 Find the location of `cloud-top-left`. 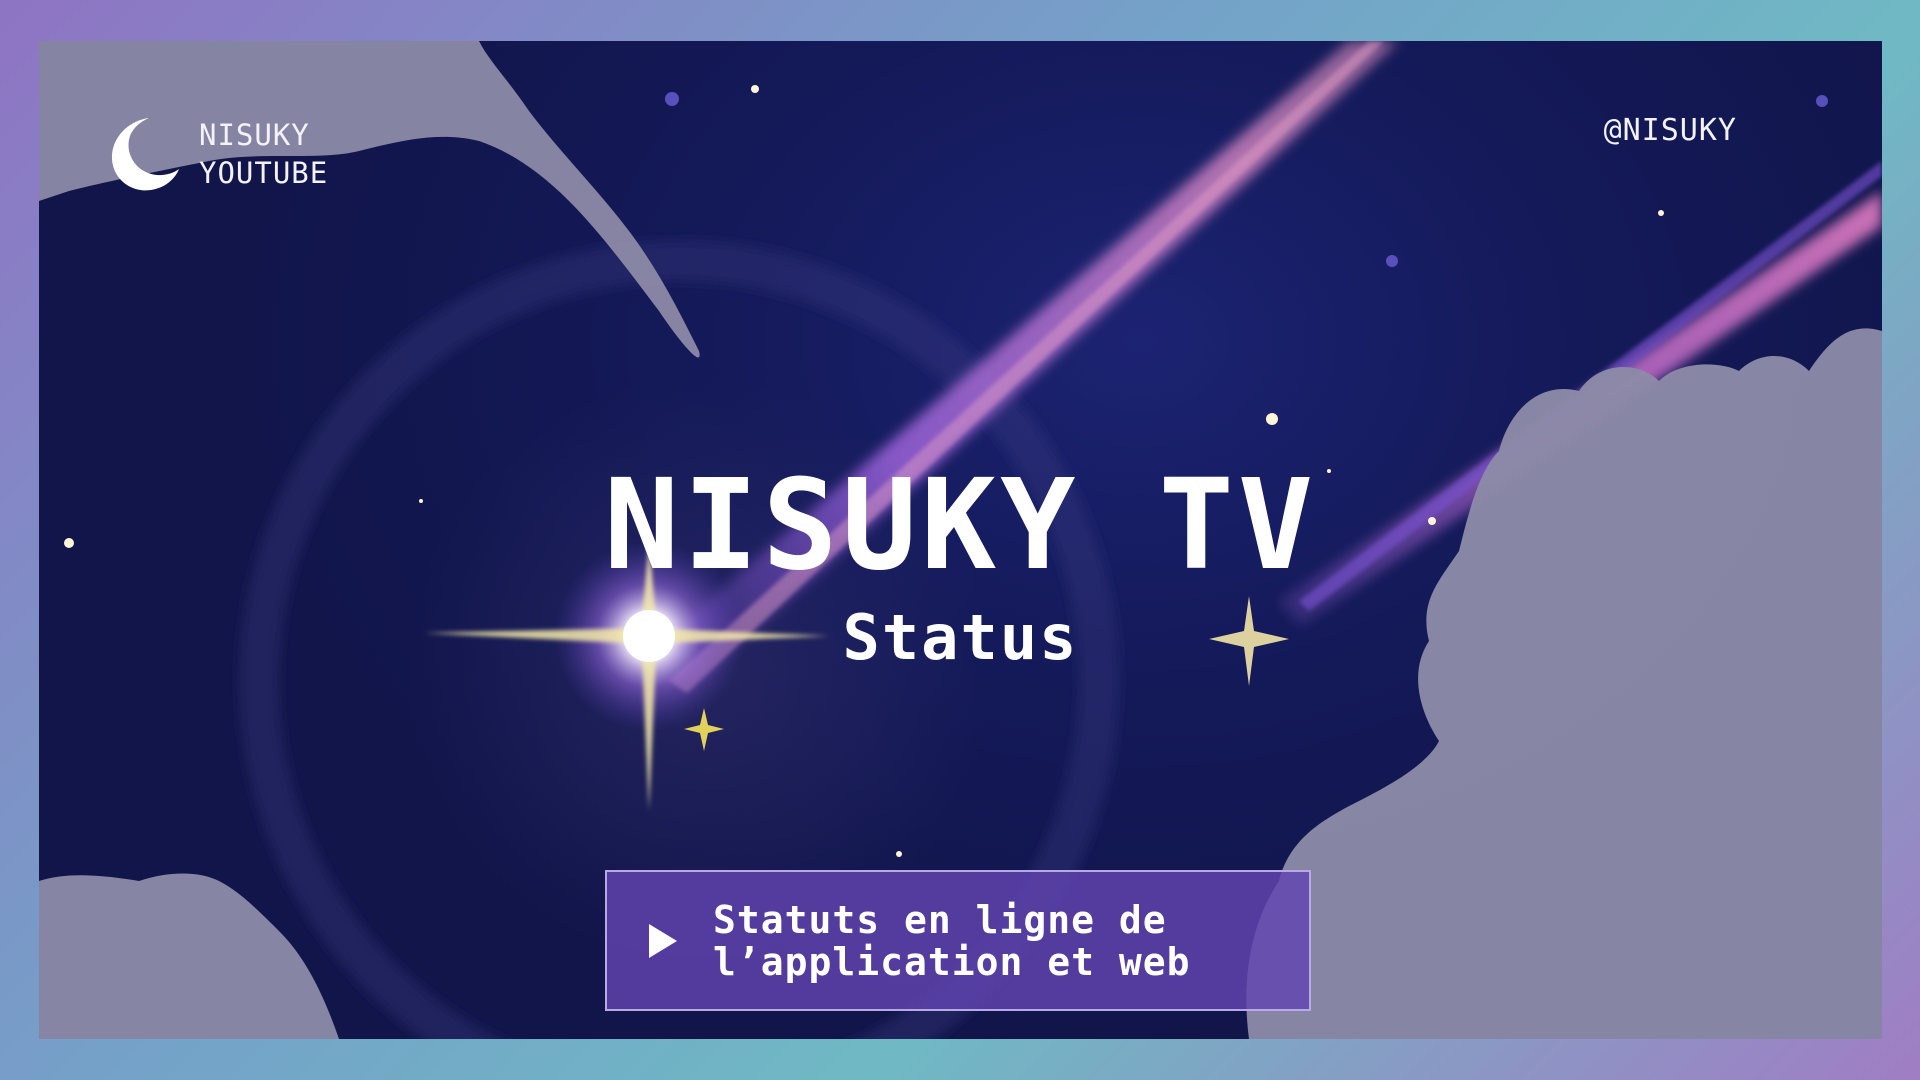

cloud-top-left is located at coordinates (369, 199).